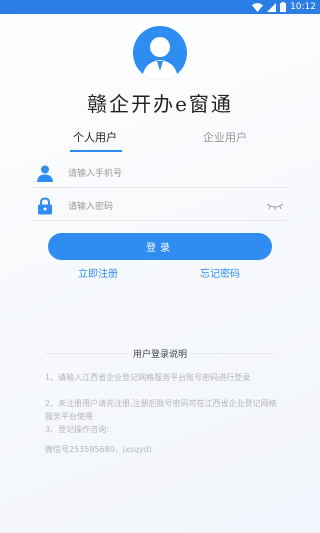 This screenshot has height=533, width=320. Describe the element at coordinates (225, 138) in the screenshot. I see `tab-enterprise-user: 企业用户` at that location.